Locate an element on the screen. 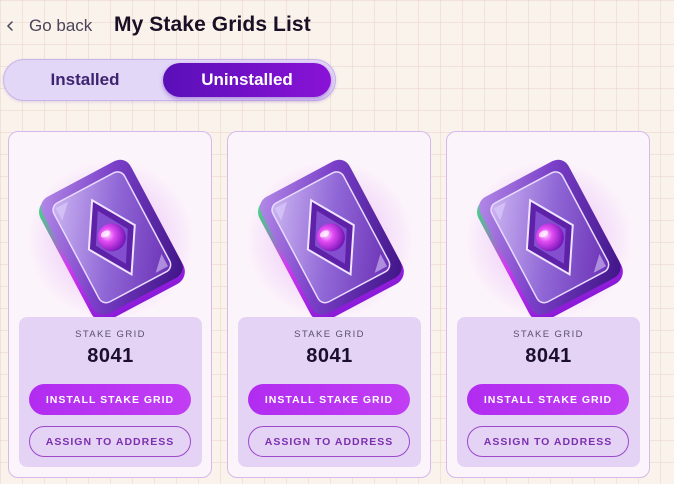  page-title: My Stake Grids List is located at coordinates (212, 24).